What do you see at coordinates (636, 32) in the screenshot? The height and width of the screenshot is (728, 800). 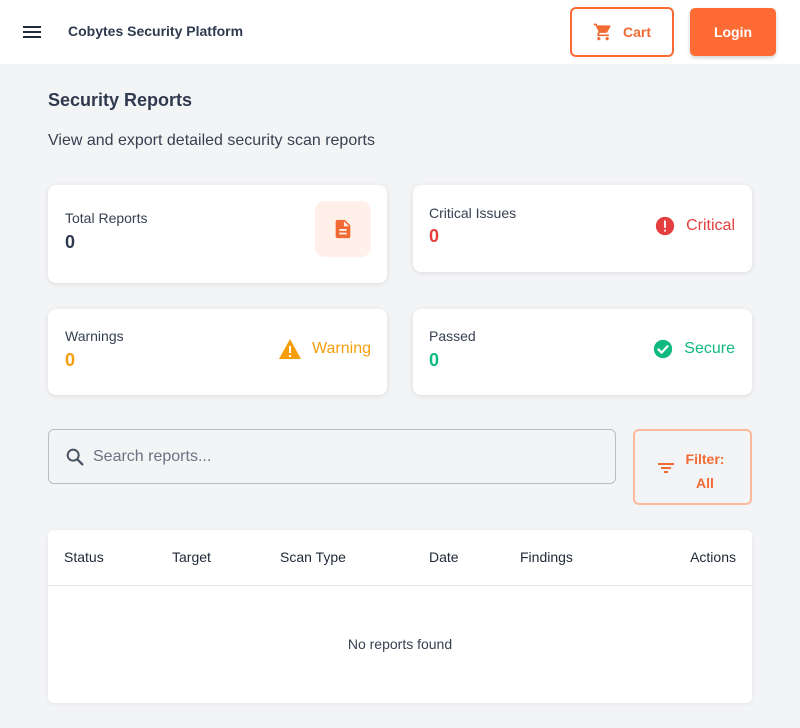 I see `cart-label: Cart` at bounding box center [636, 32].